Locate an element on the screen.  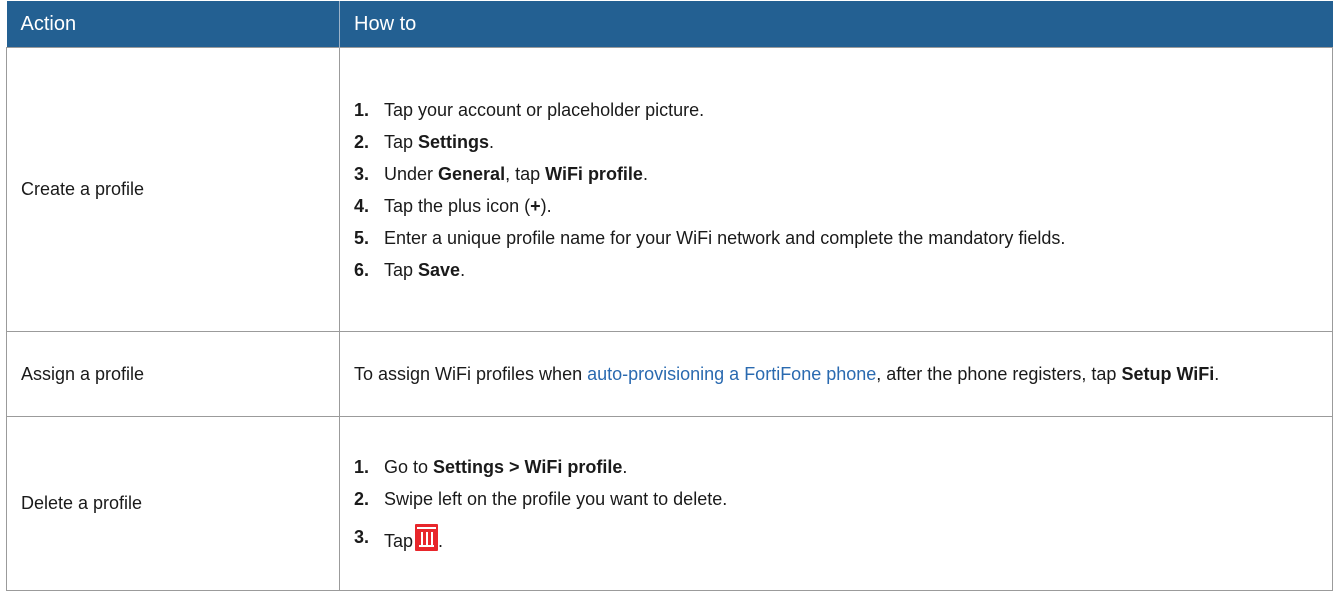
list-item: 1. Go to Settings > WiFi profile. is located at coordinates (836, 467).